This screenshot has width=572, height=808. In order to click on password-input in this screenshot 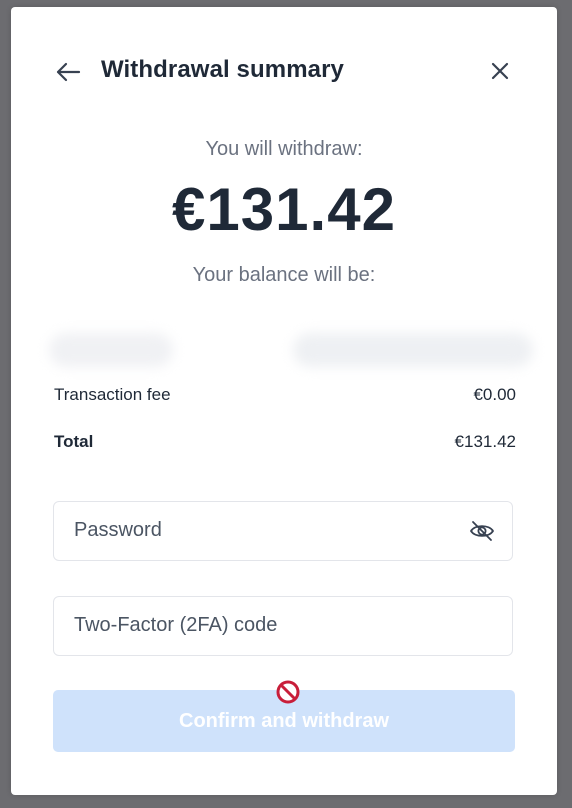, I will do `click(264, 530)`.